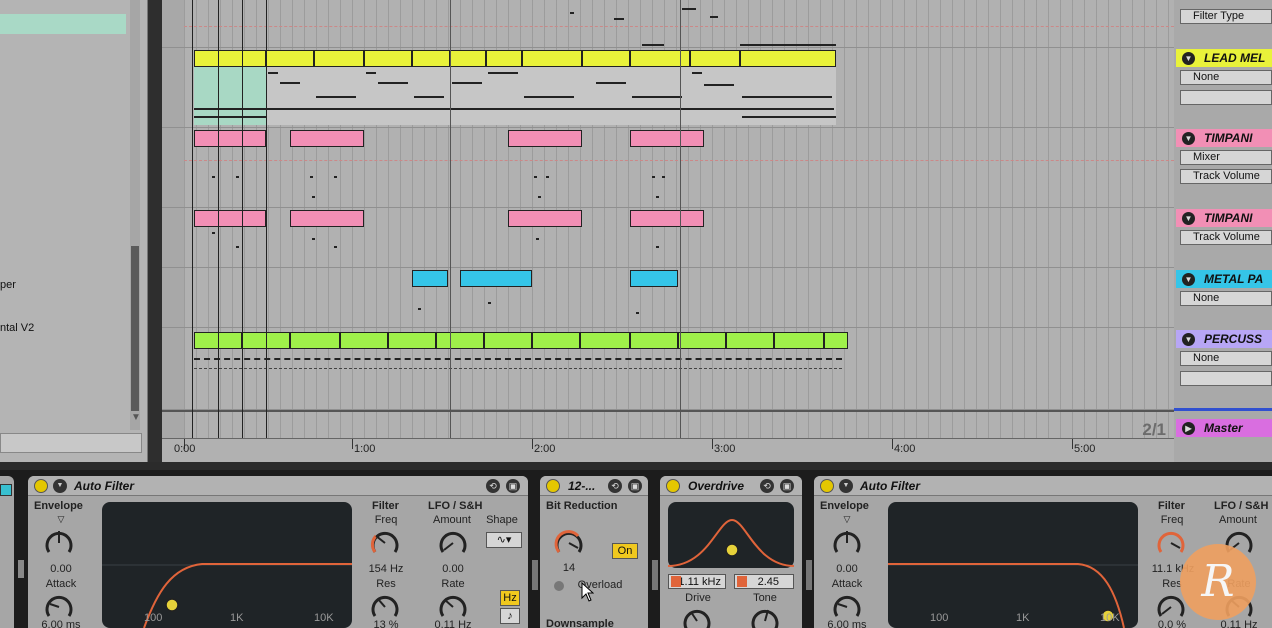  What do you see at coordinates (1226, 157) in the screenshot?
I see `device-chooser: Mixer` at bounding box center [1226, 157].